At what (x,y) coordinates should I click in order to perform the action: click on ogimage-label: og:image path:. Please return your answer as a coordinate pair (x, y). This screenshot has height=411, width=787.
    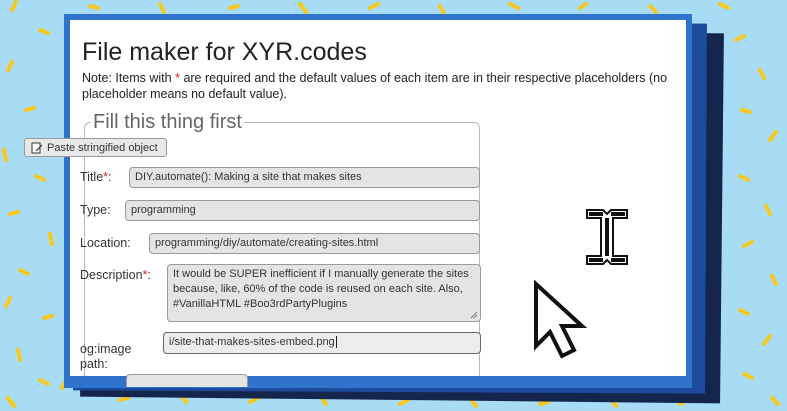
    Looking at the image, I should click on (106, 356).